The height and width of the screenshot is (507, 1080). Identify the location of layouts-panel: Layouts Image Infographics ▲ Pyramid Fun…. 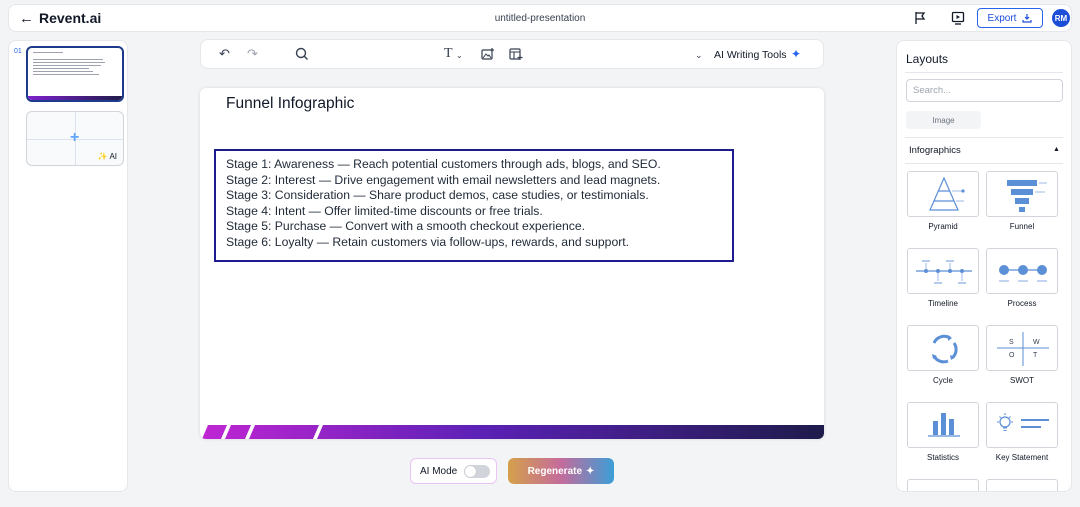
(984, 266).